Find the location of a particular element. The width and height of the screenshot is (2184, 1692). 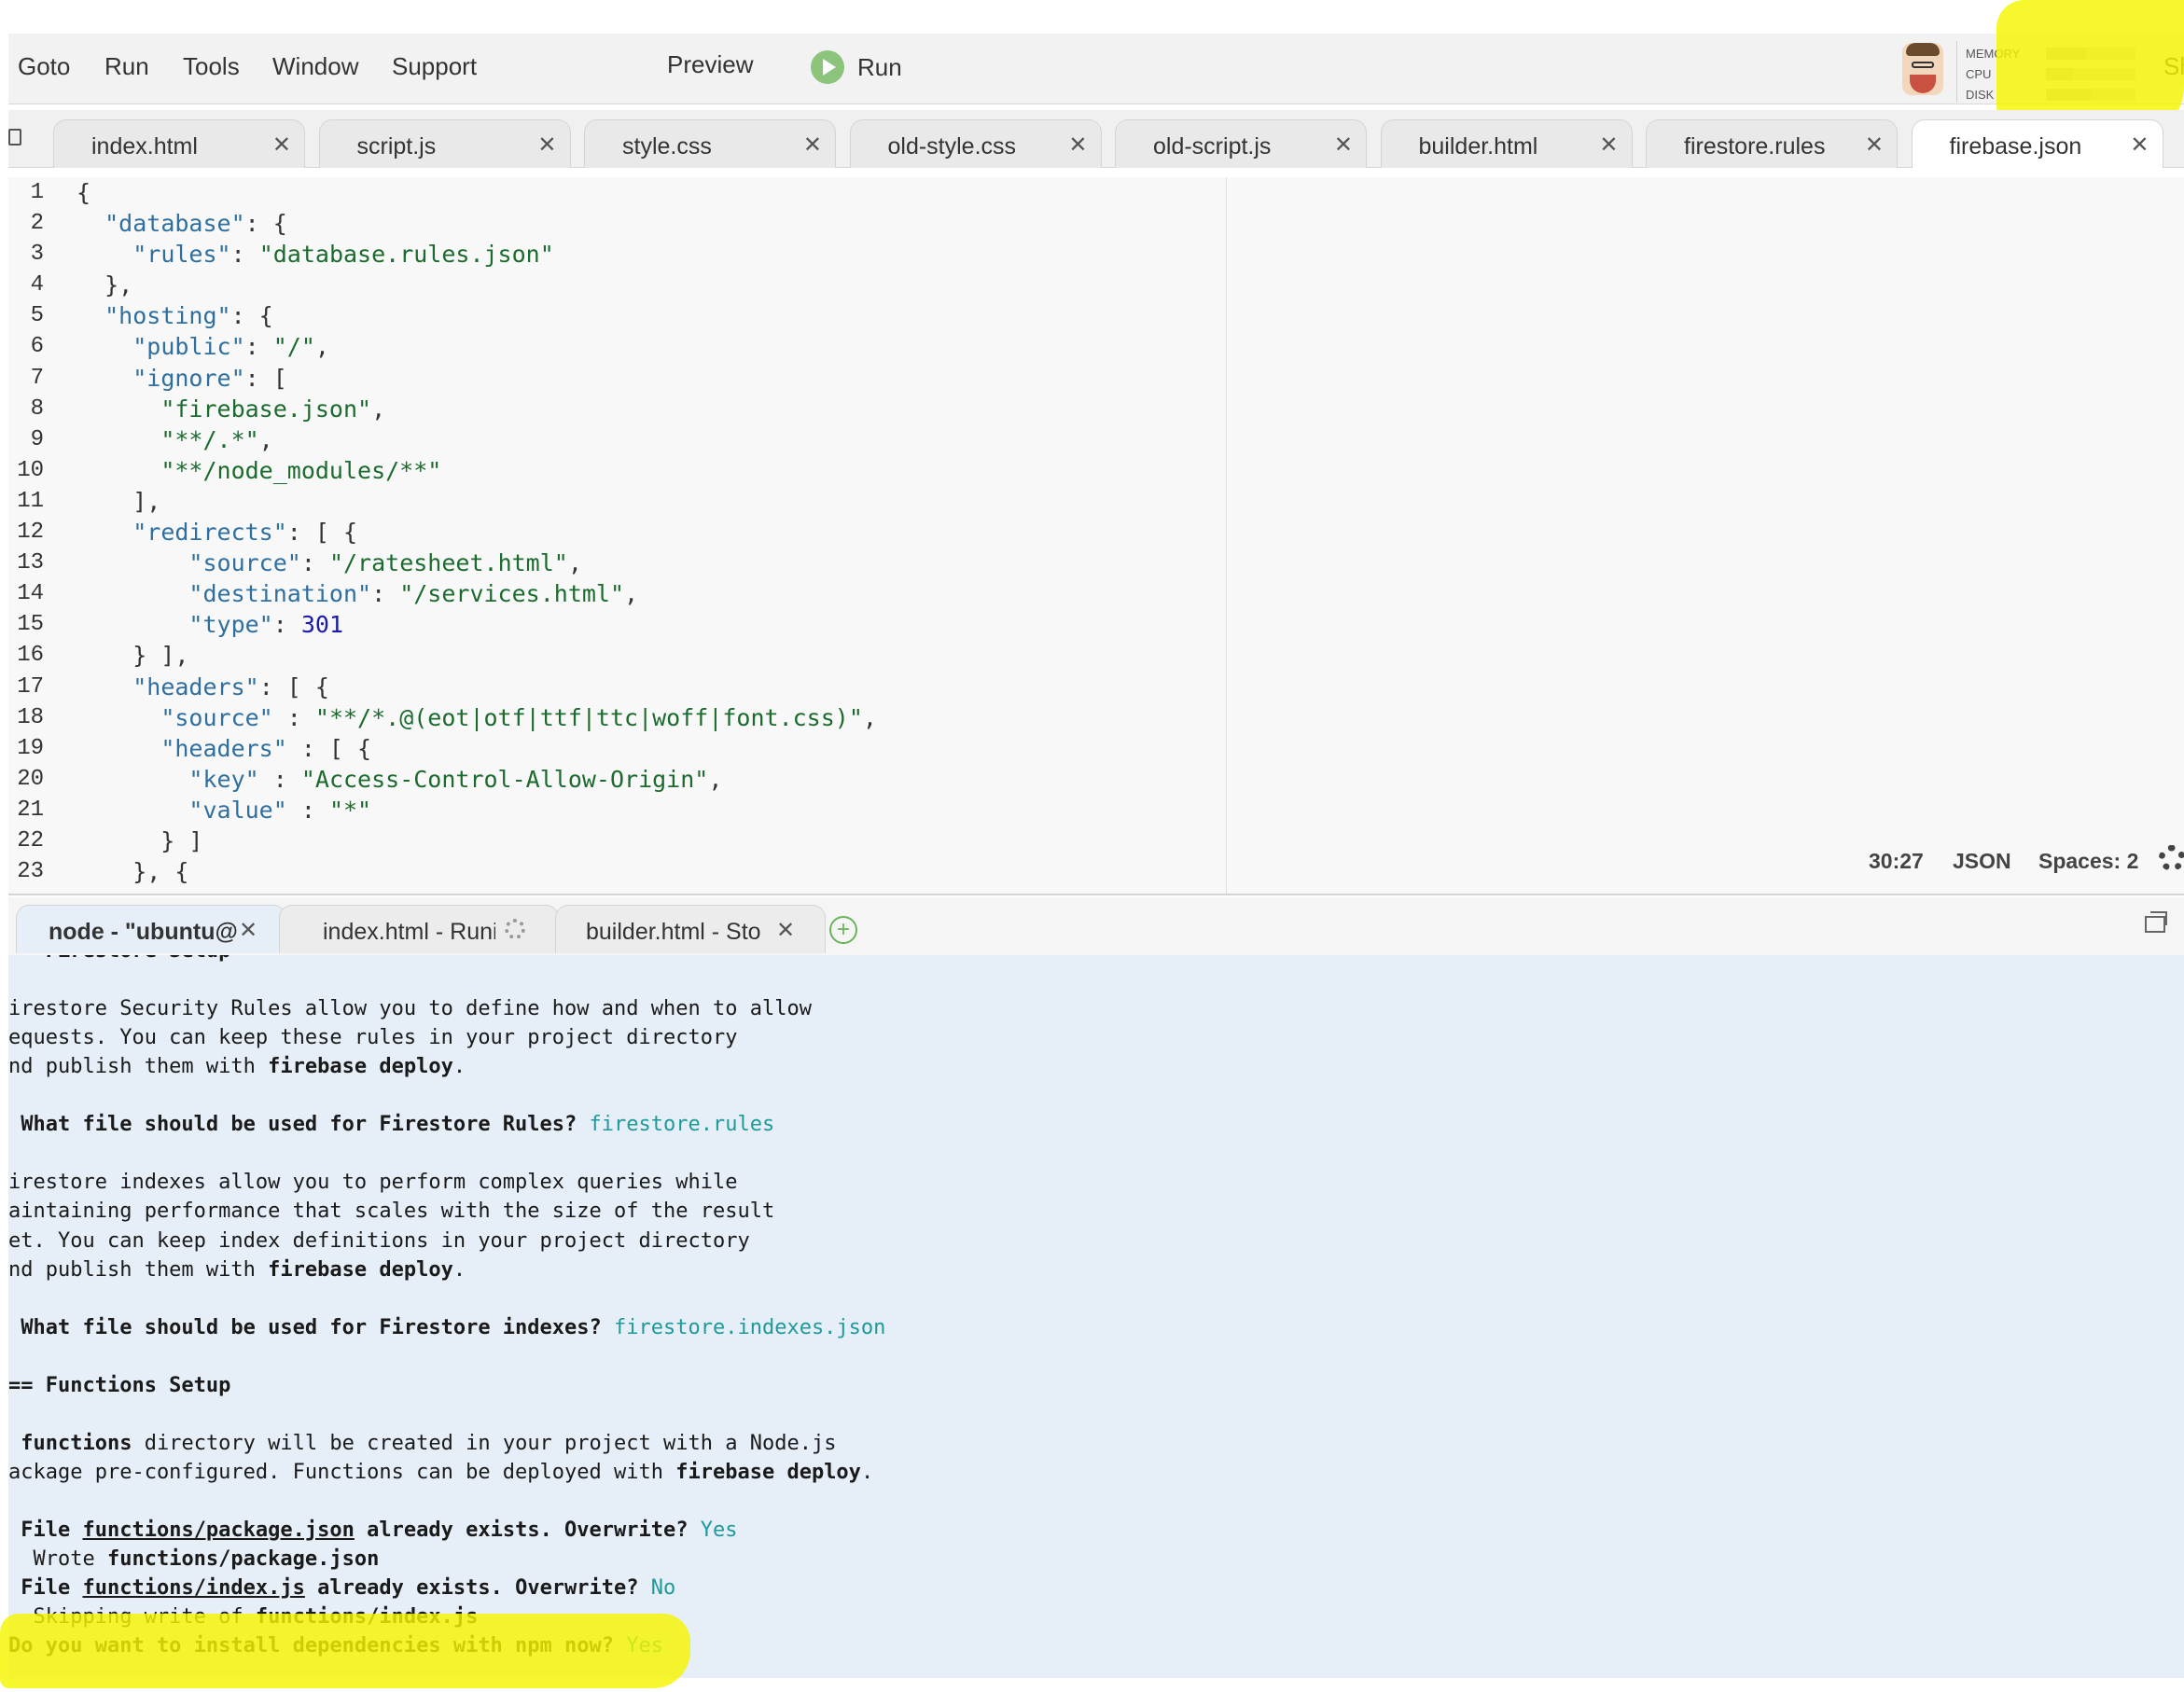

terminal-text: Wrote is located at coordinates (57, 1559).